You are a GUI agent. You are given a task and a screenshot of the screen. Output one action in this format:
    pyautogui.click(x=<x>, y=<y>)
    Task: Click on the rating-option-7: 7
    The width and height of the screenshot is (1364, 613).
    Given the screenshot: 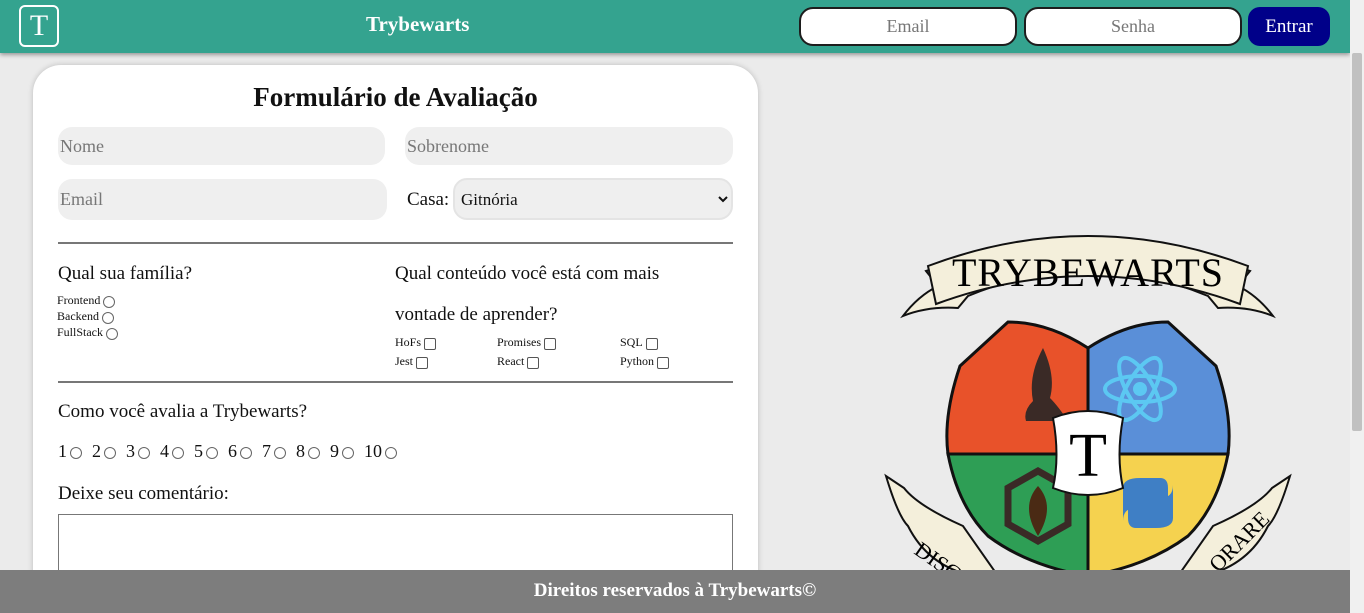 What is the action you would take?
    pyautogui.click(x=274, y=451)
    